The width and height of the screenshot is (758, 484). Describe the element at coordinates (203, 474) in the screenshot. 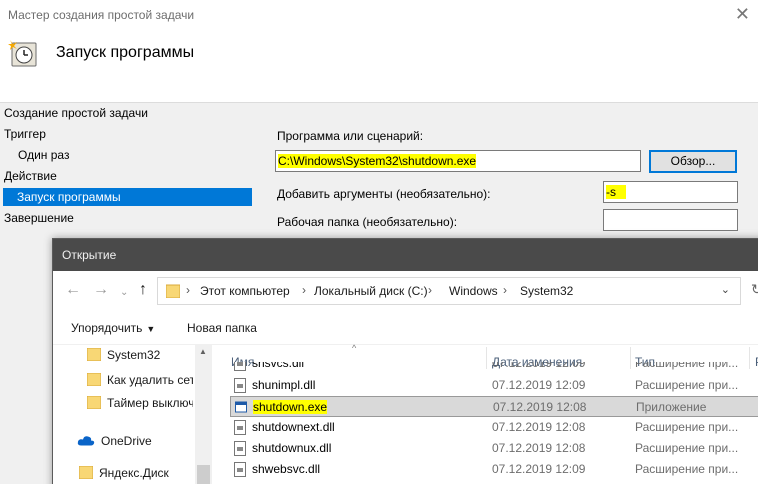

I see `scrollbar-thumb` at that location.